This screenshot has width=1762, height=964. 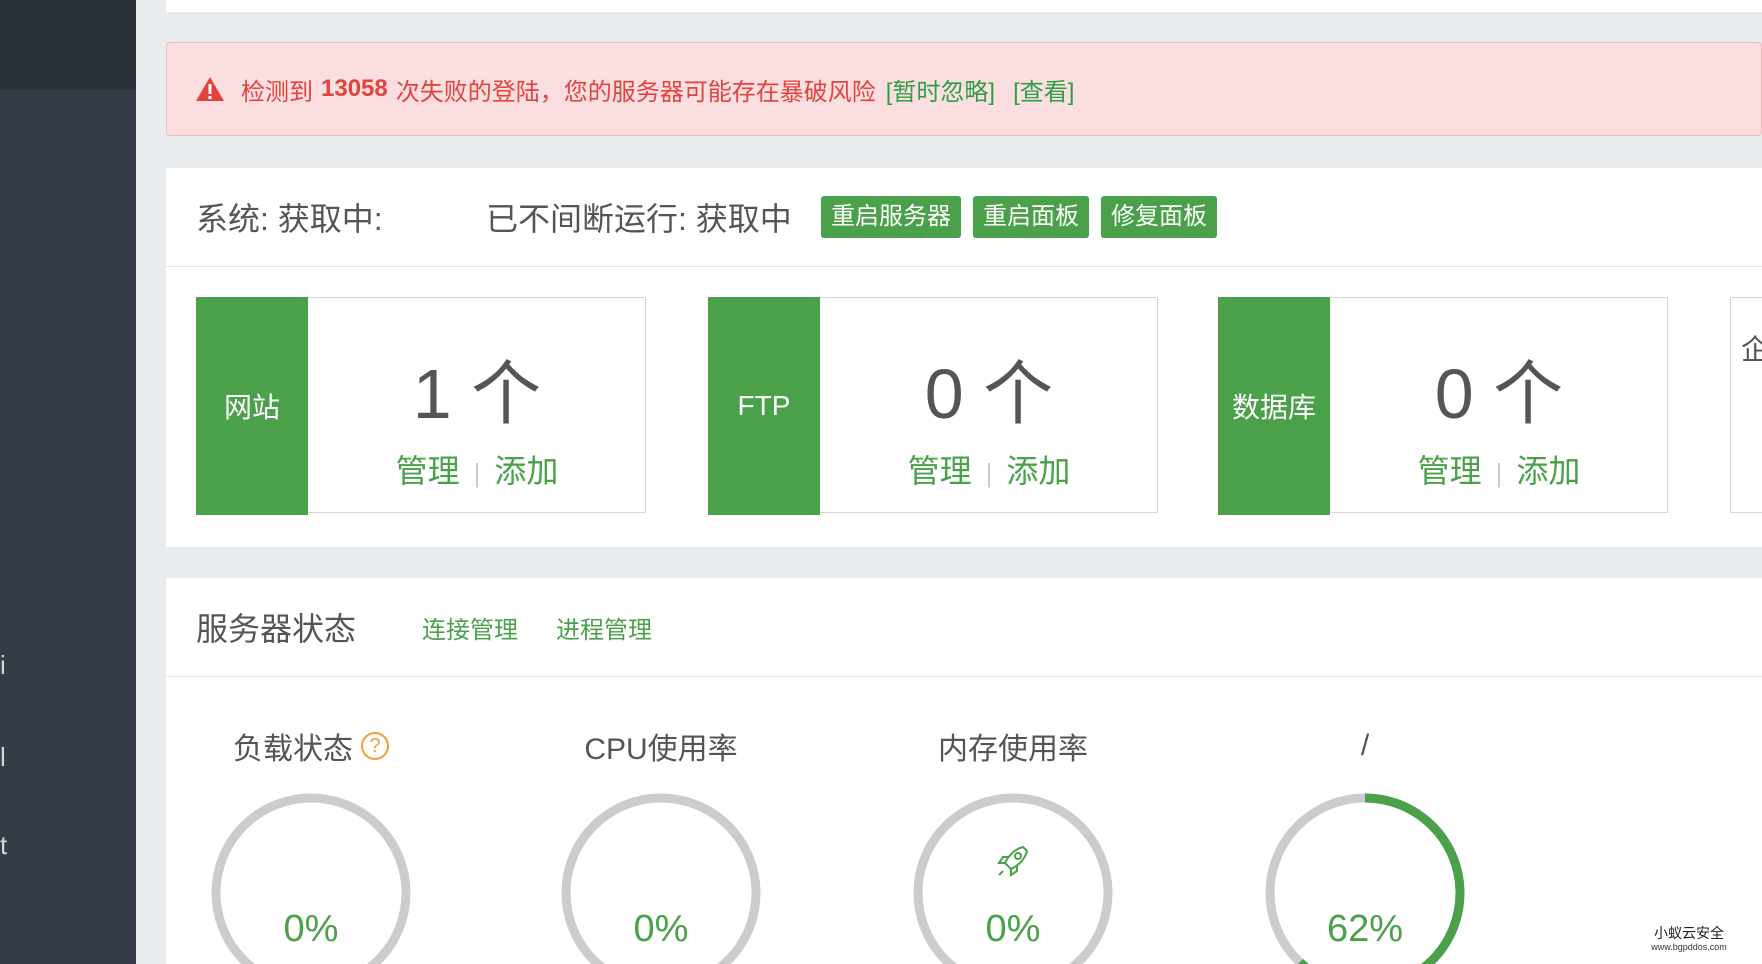 What do you see at coordinates (764, 406) in the screenshot?
I see `card-label: FTP` at bounding box center [764, 406].